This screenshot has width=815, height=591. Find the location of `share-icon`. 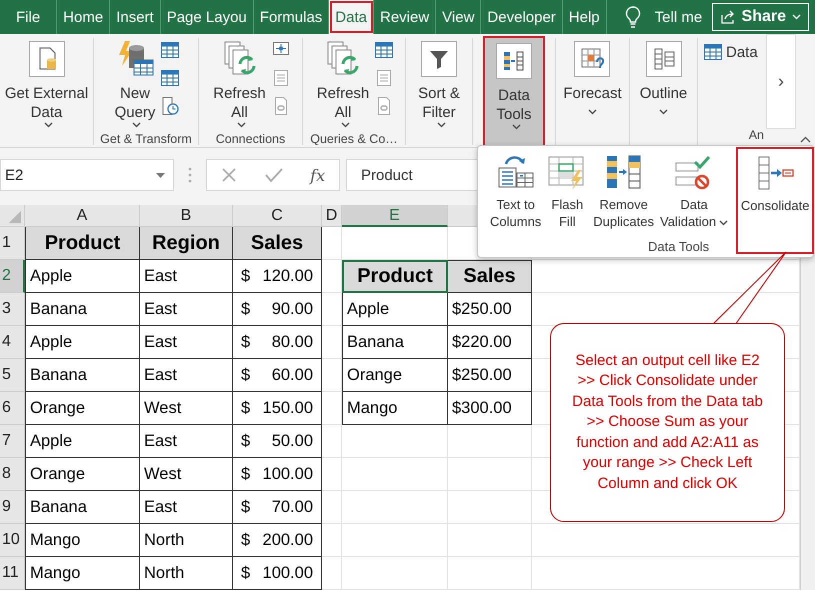

share-icon is located at coordinates (728, 17).